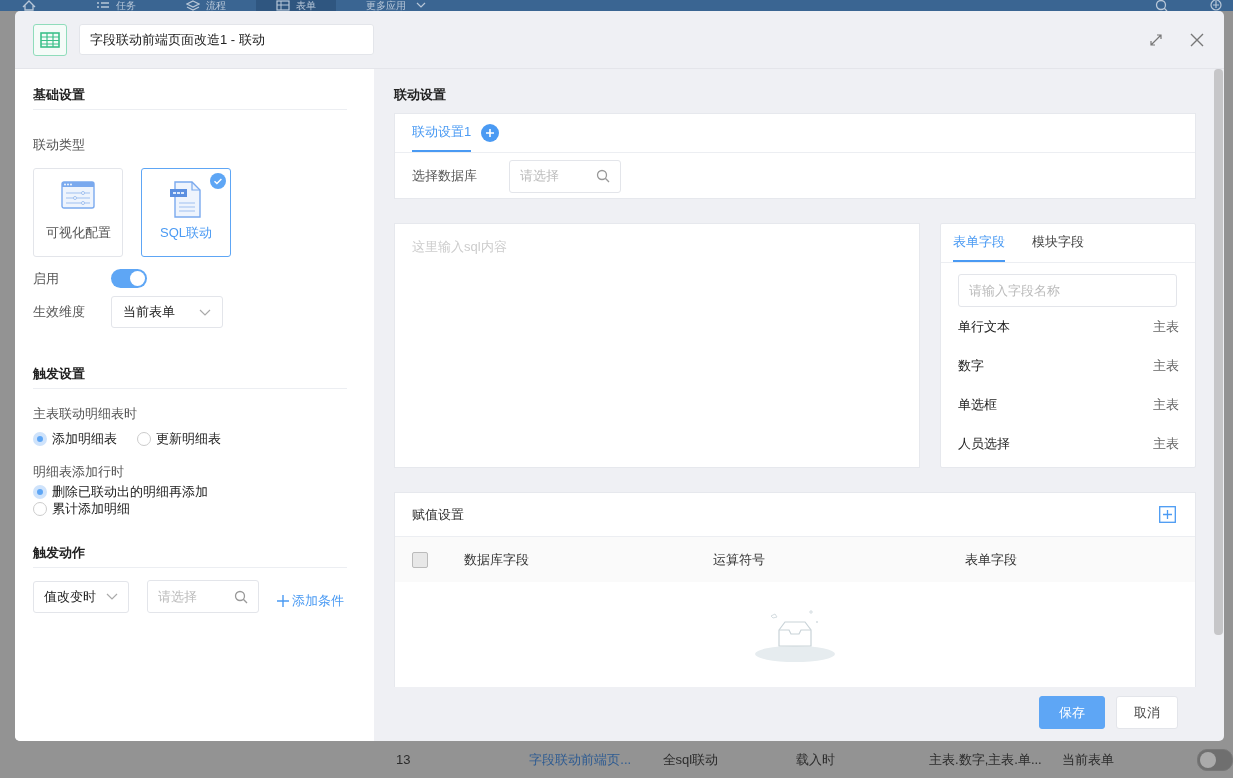 The image size is (1233, 778). Describe the element at coordinates (420, 559) in the screenshot. I see `checkbox` at that location.